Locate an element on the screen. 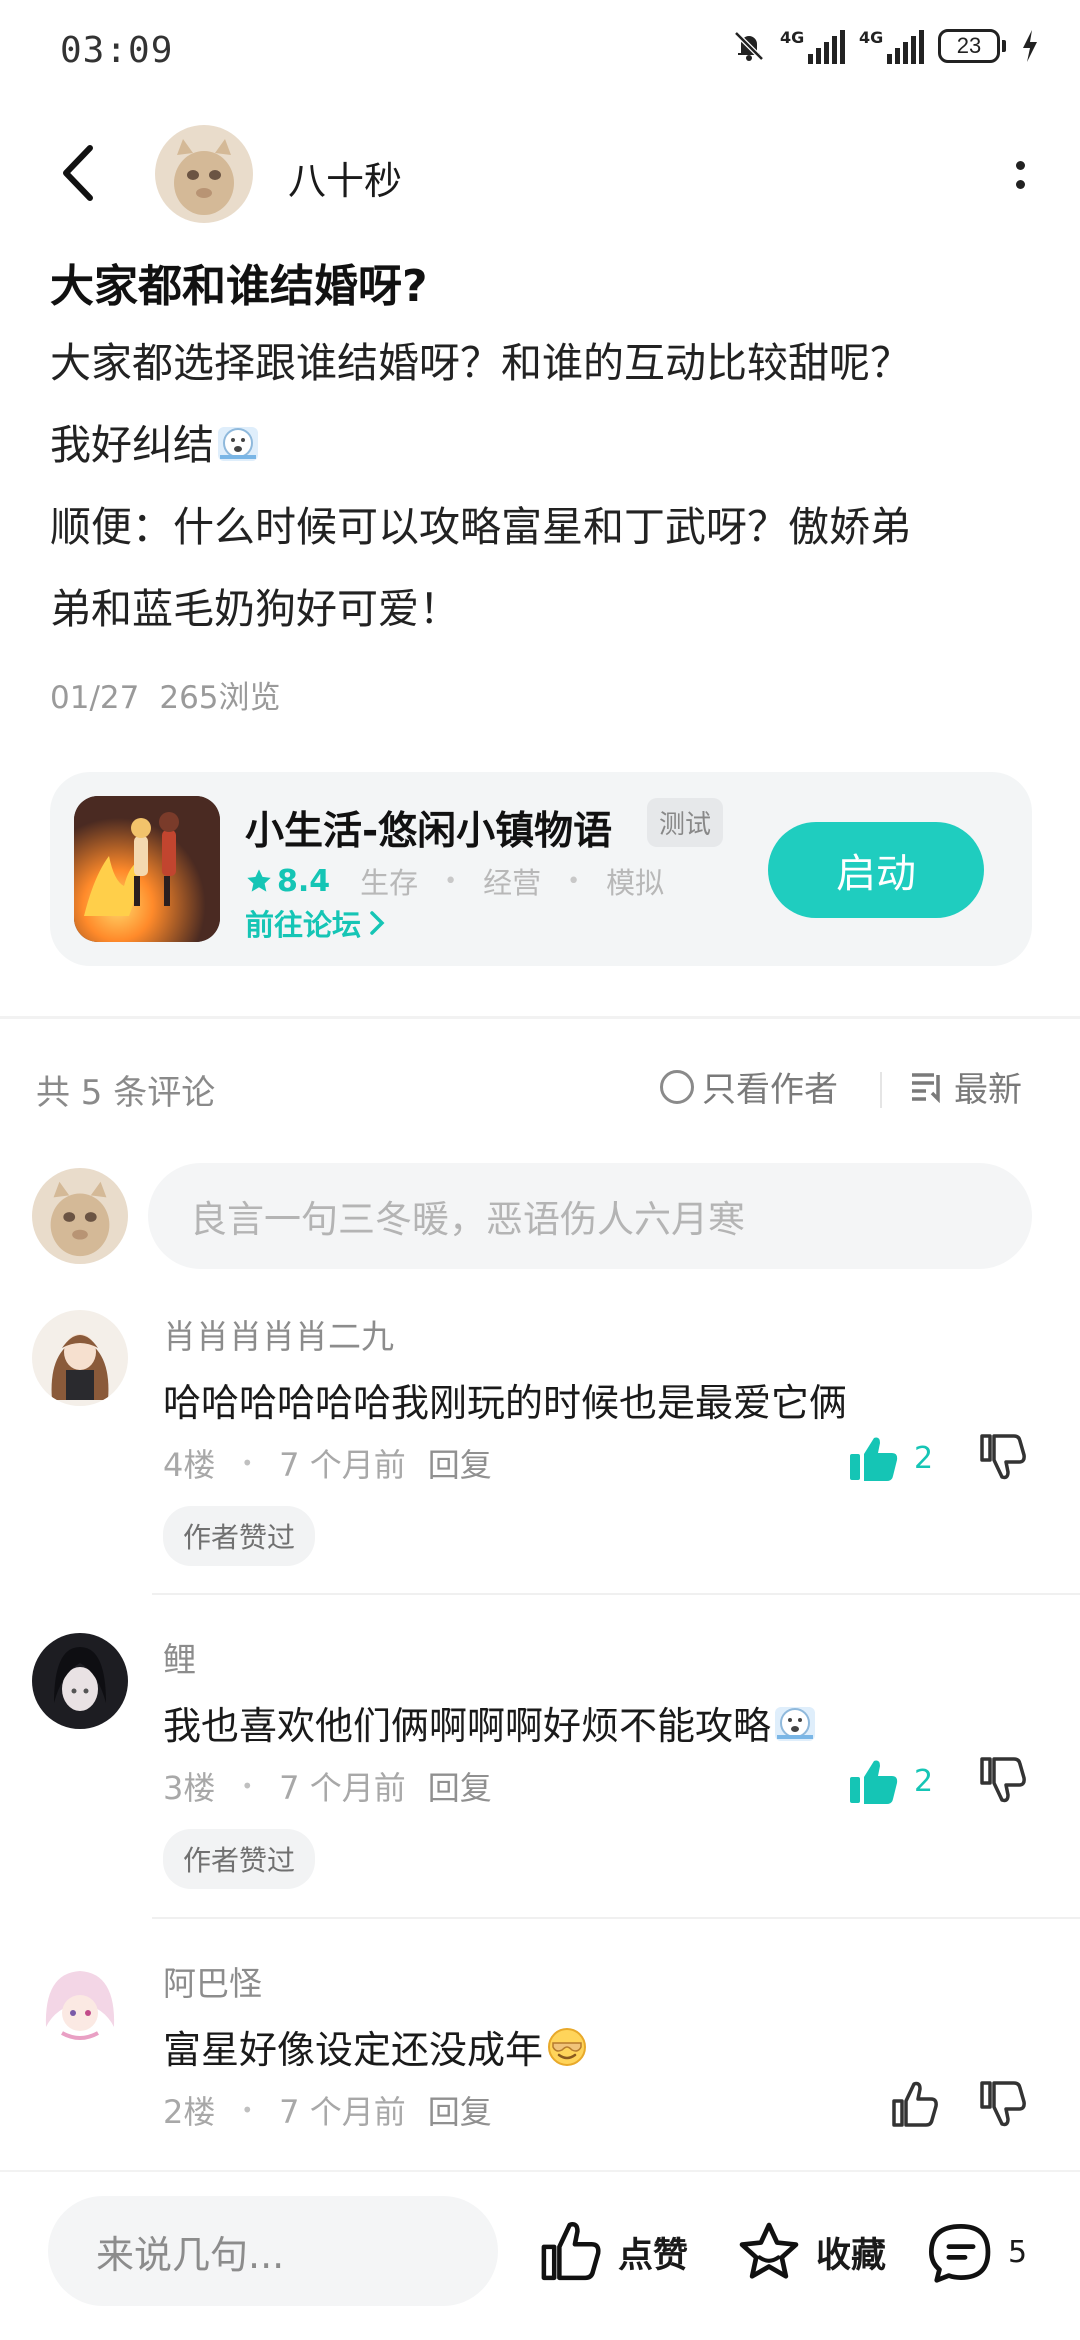  bottom-action-bar: 来说几句... 点赞 收藏 5 is located at coordinates (540, 2255).